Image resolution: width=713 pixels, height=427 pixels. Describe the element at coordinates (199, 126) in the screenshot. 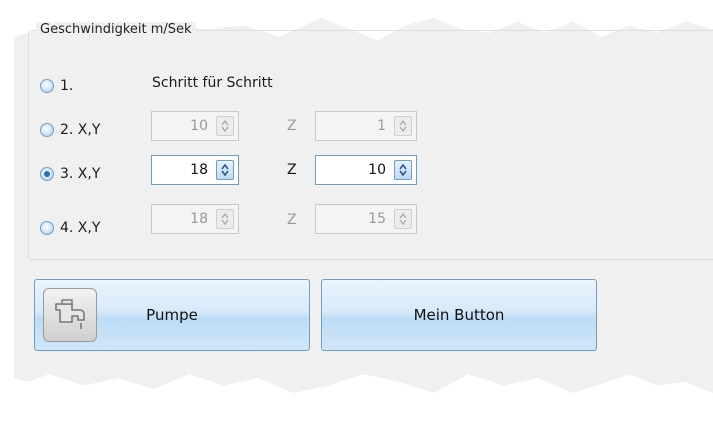

I see `xy-value-2: 10` at that location.